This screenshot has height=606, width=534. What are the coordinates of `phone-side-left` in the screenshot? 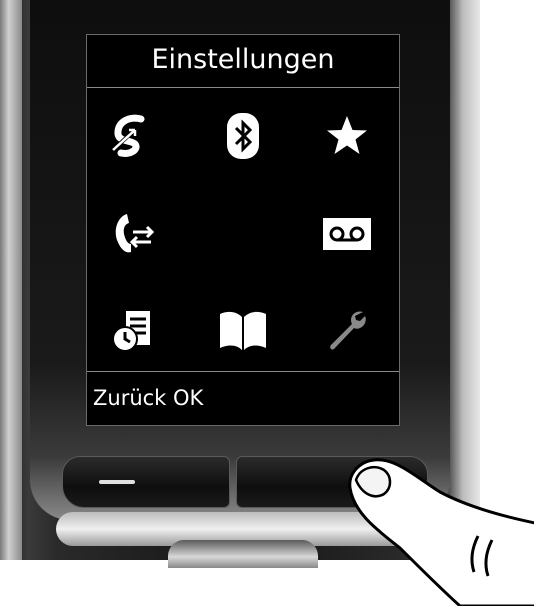 It's located at (11, 280).